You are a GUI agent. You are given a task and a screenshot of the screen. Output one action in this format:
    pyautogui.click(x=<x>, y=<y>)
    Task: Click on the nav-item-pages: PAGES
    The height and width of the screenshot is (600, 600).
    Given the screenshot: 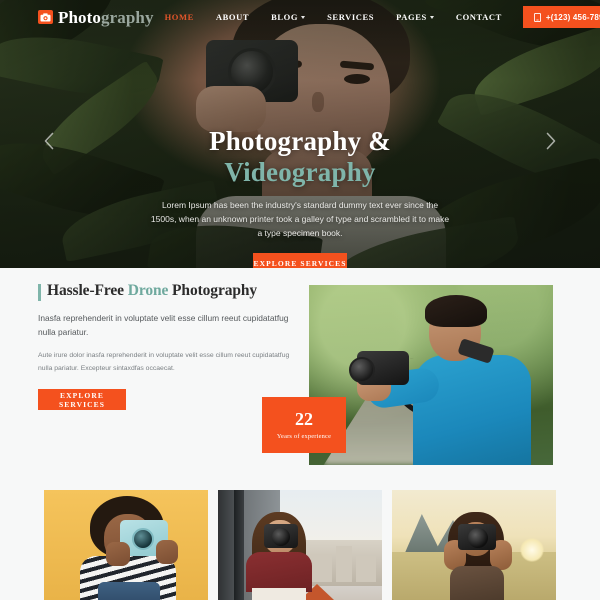 What is the action you would take?
    pyautogui.click(x=415, y=17)
    